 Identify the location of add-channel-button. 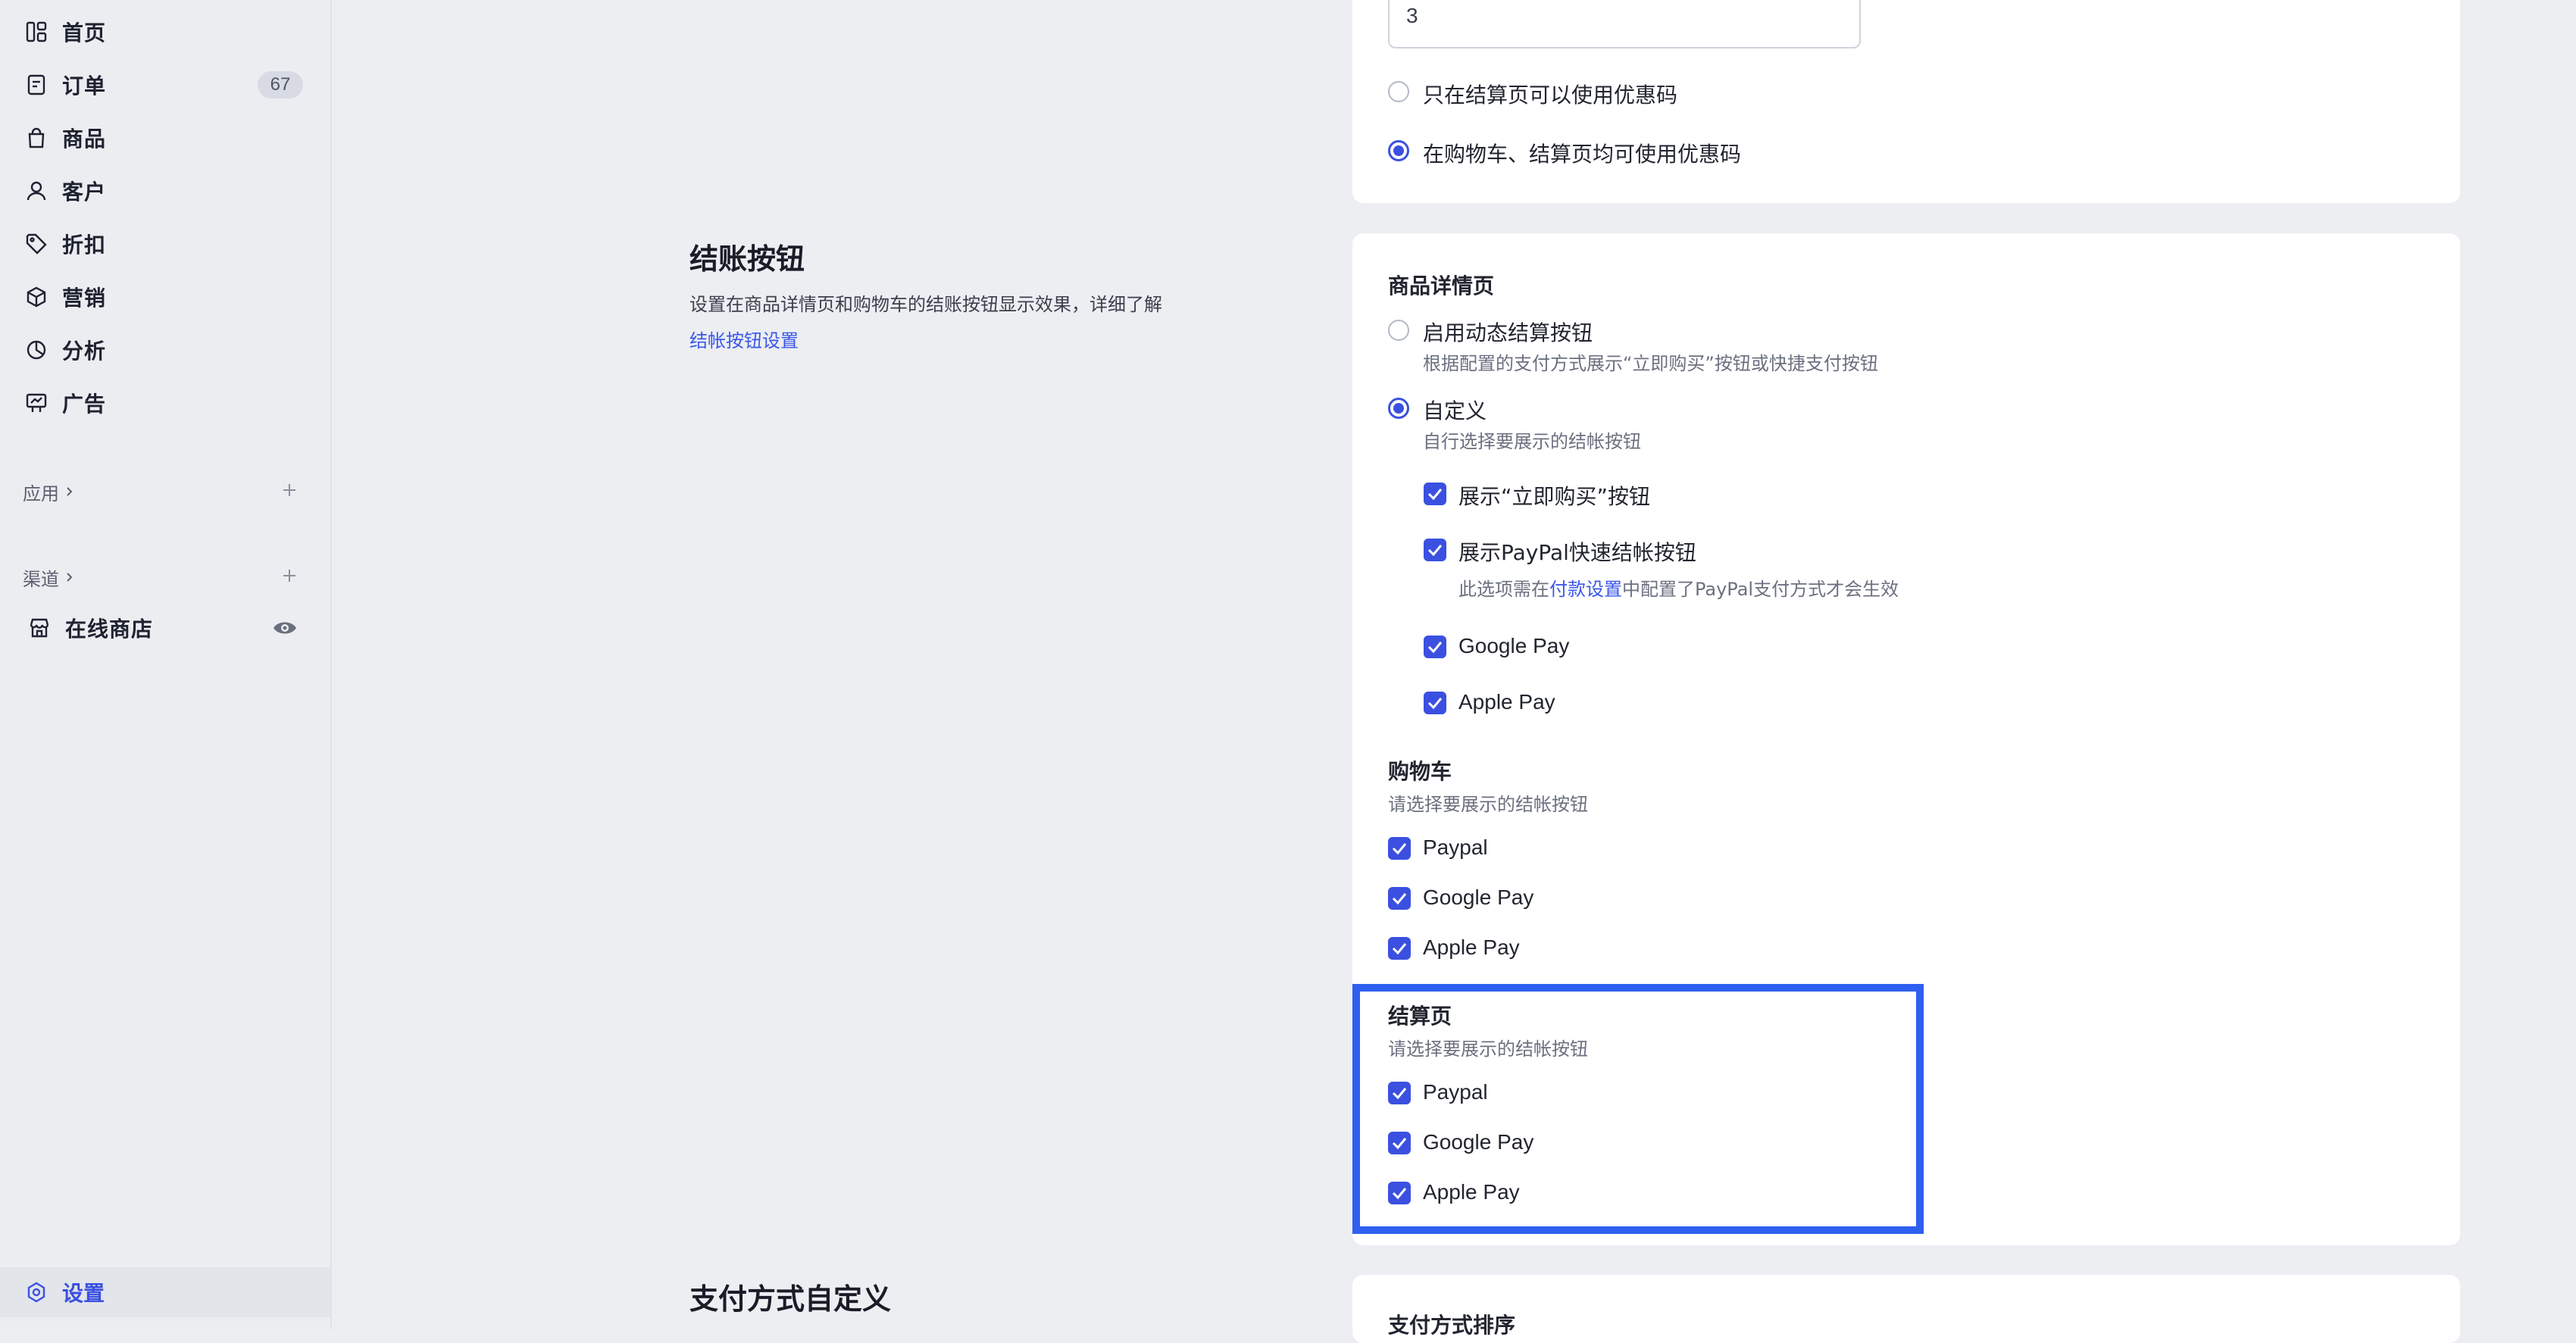
(289, 577).